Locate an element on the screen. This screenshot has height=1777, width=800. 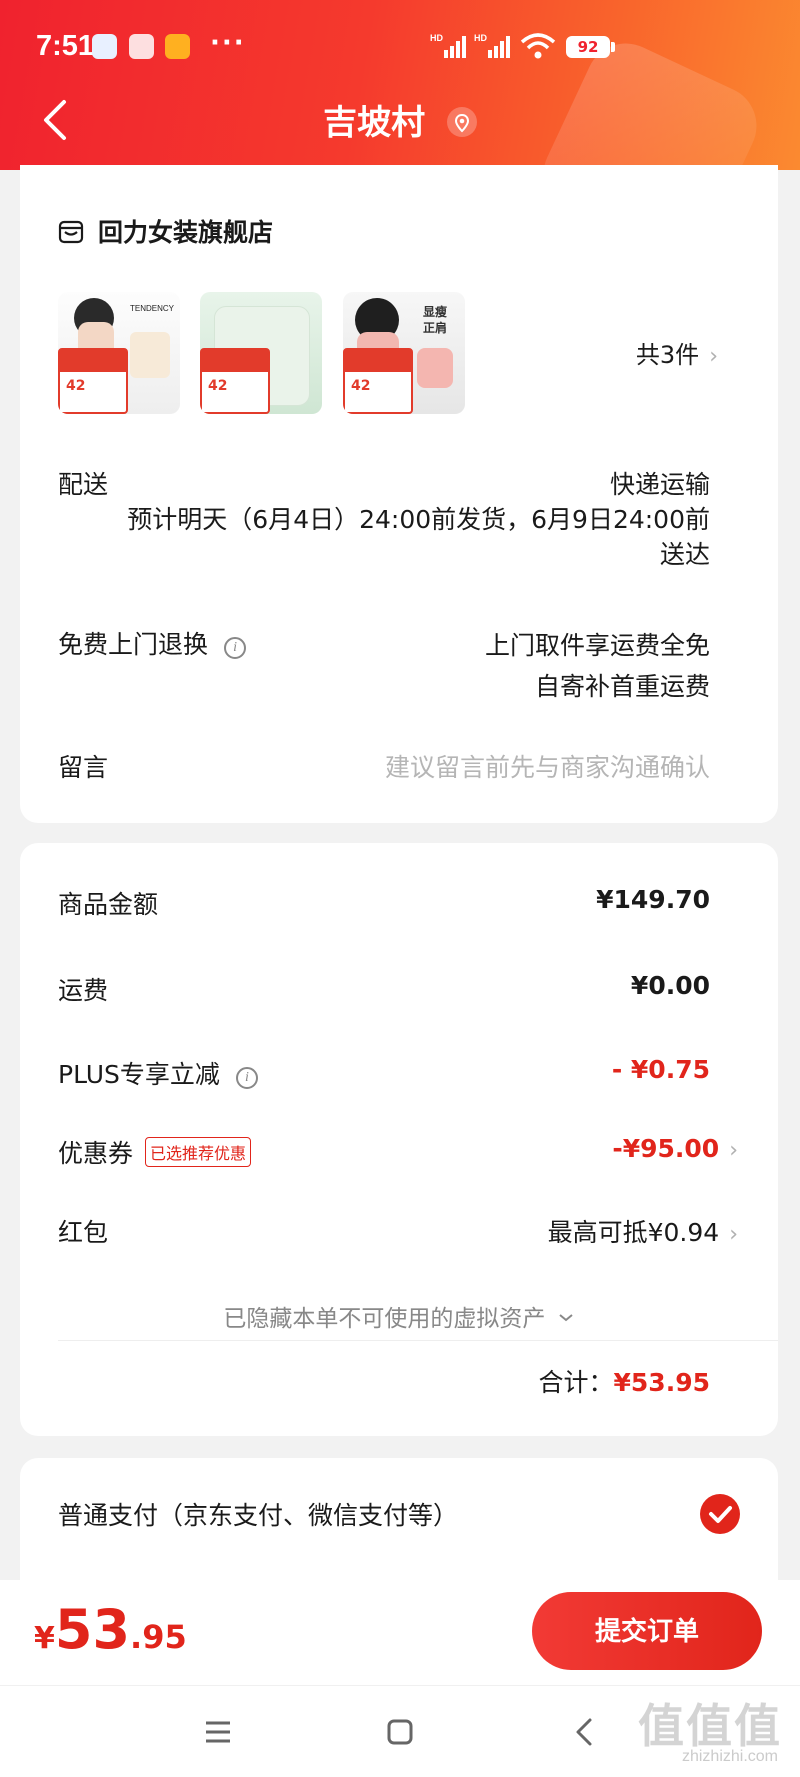
hidden-assets-toggle: 已隐藏本单不可使用的虚拟资产 is located at coordinates (399, 1316).